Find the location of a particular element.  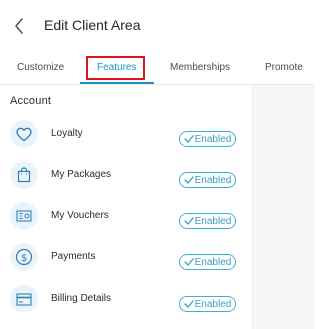

shopping-bag-icon is located at coordinates (24, 175).